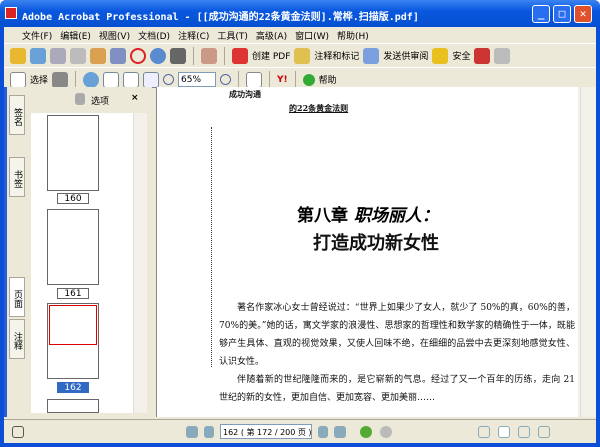 The height and width of the screenshot is (447, 600). I want to click on thumbnail-scrollbar, so click(140, 263).